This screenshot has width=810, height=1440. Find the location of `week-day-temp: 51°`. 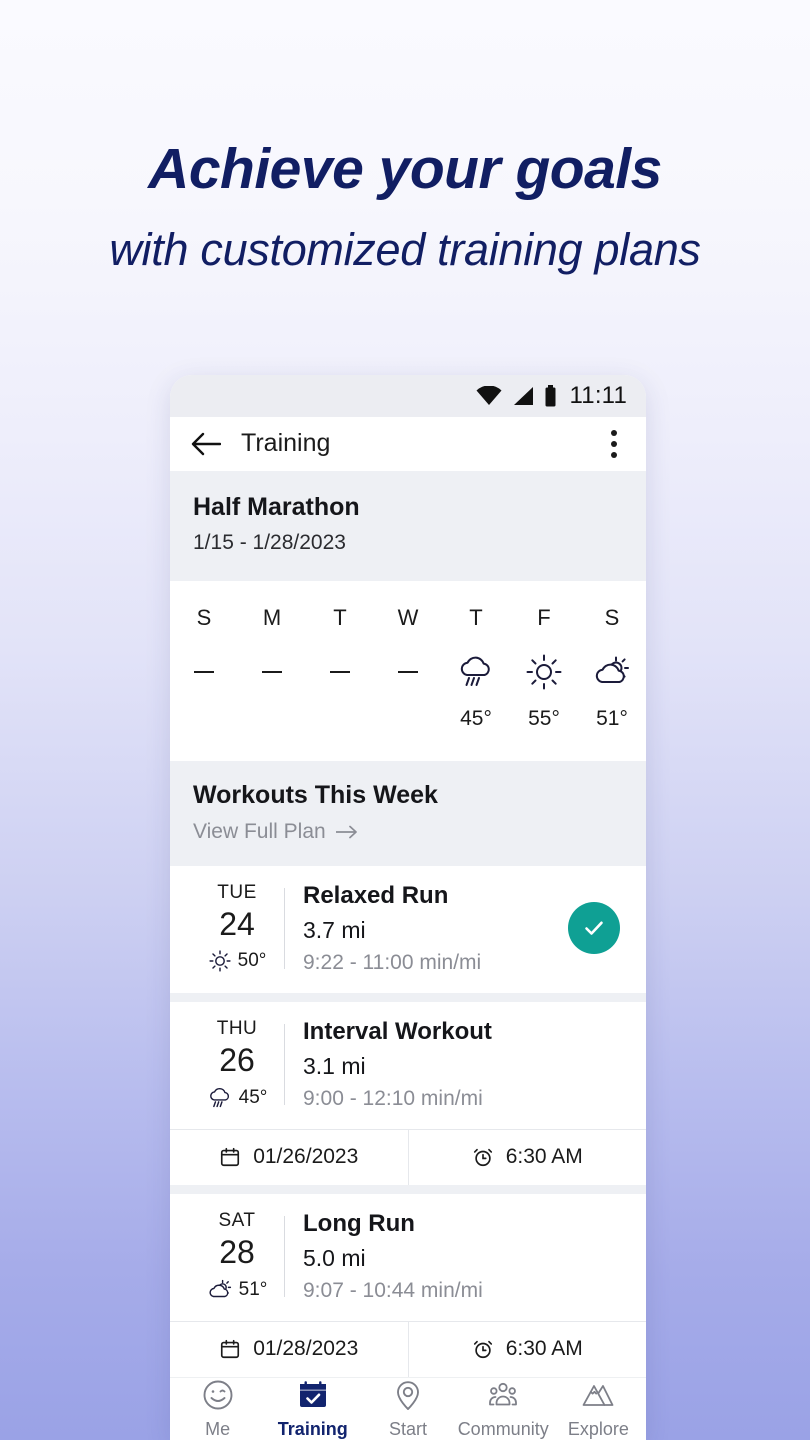

week-day-temp: 51° is located at coordinates (612, 718).